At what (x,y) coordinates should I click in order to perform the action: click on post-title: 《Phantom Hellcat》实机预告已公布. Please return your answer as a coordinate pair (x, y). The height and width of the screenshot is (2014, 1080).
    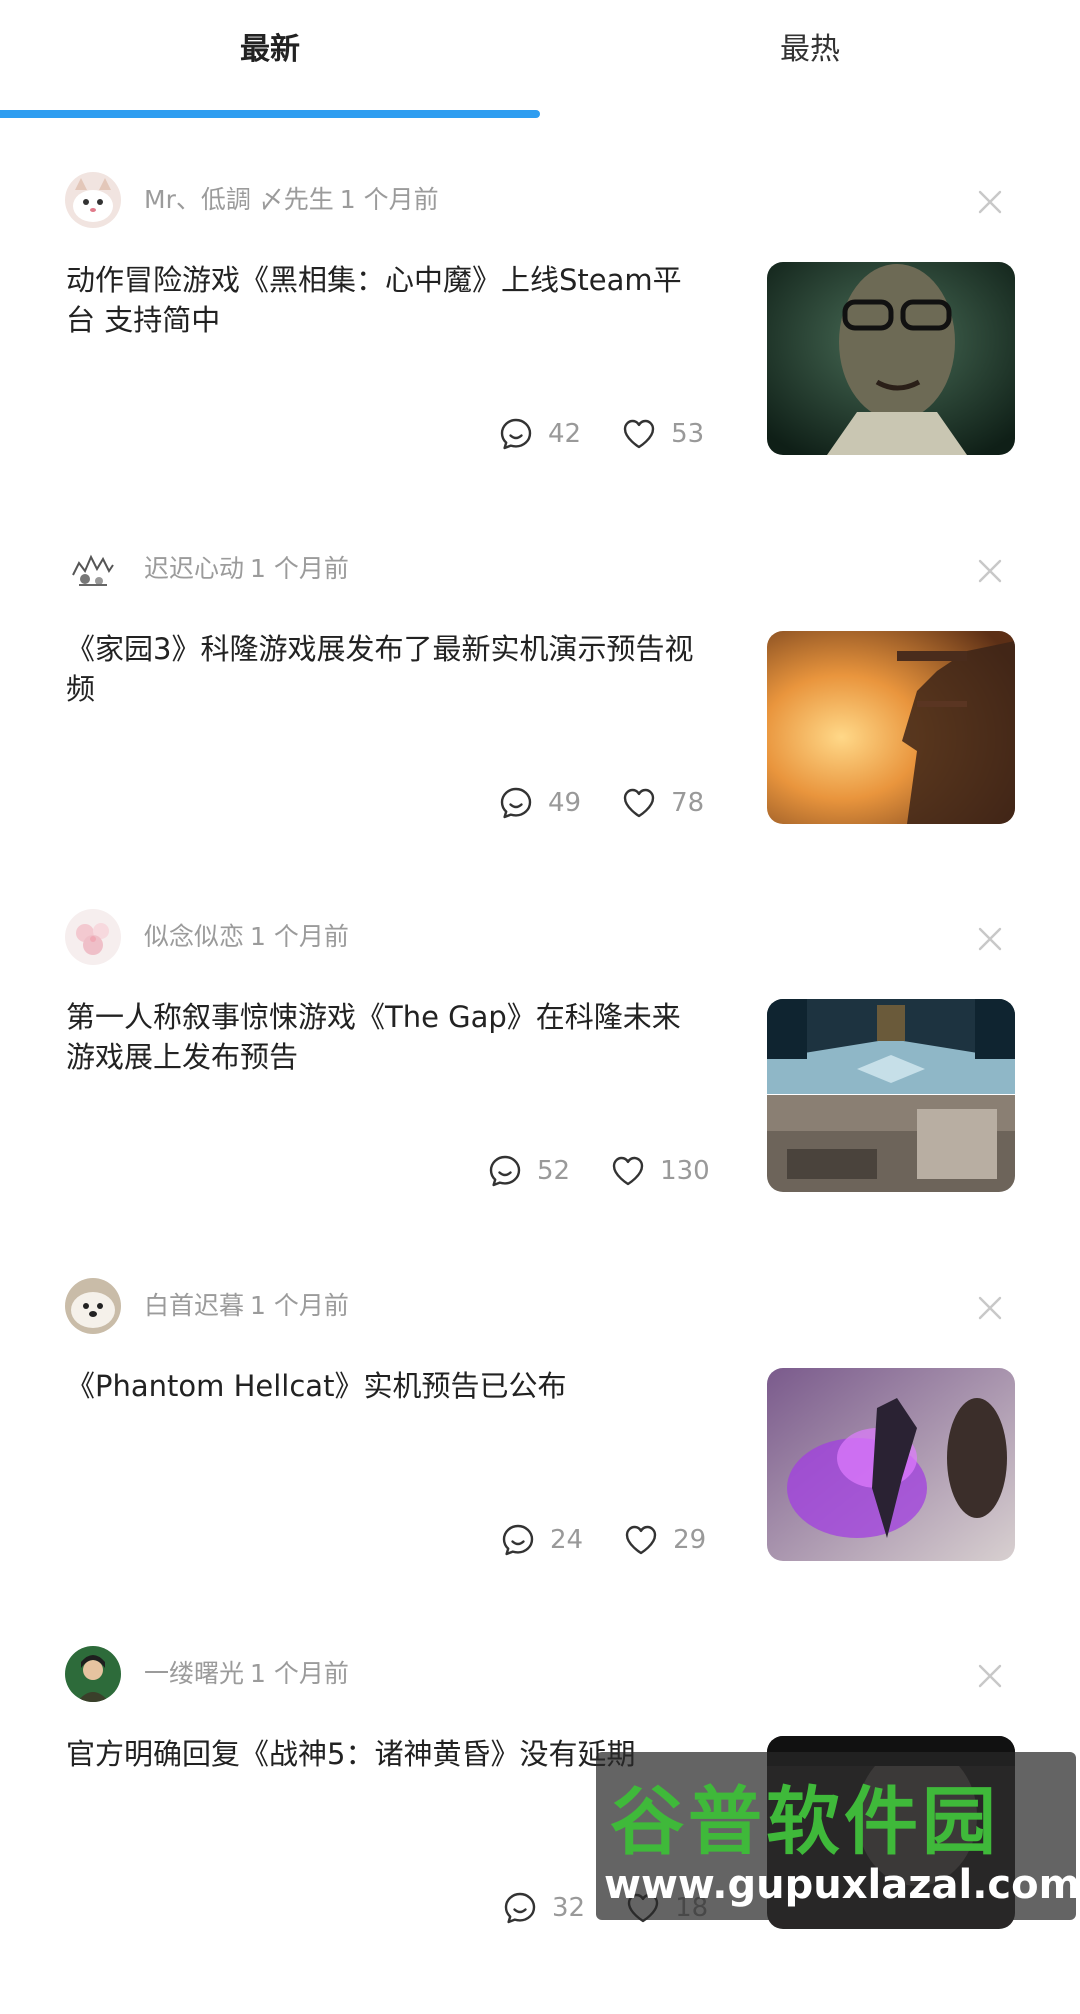
    Looking at the image, I should click on (386, 1386).